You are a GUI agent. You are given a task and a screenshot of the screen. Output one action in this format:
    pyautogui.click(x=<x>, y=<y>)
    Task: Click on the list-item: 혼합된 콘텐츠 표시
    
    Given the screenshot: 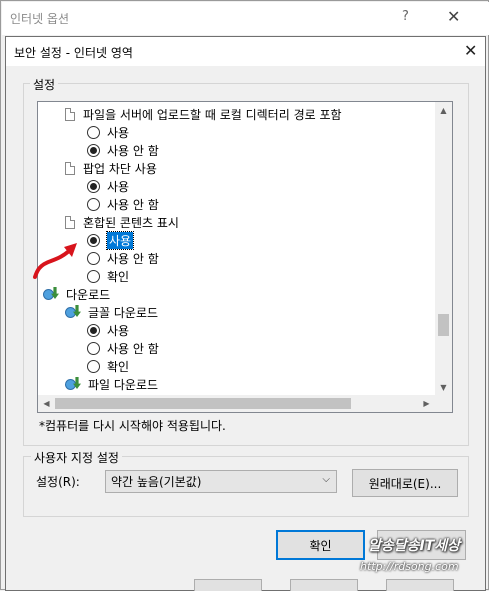 What is the action you would take?
    pyautogui.click(x=122, y=222)
    